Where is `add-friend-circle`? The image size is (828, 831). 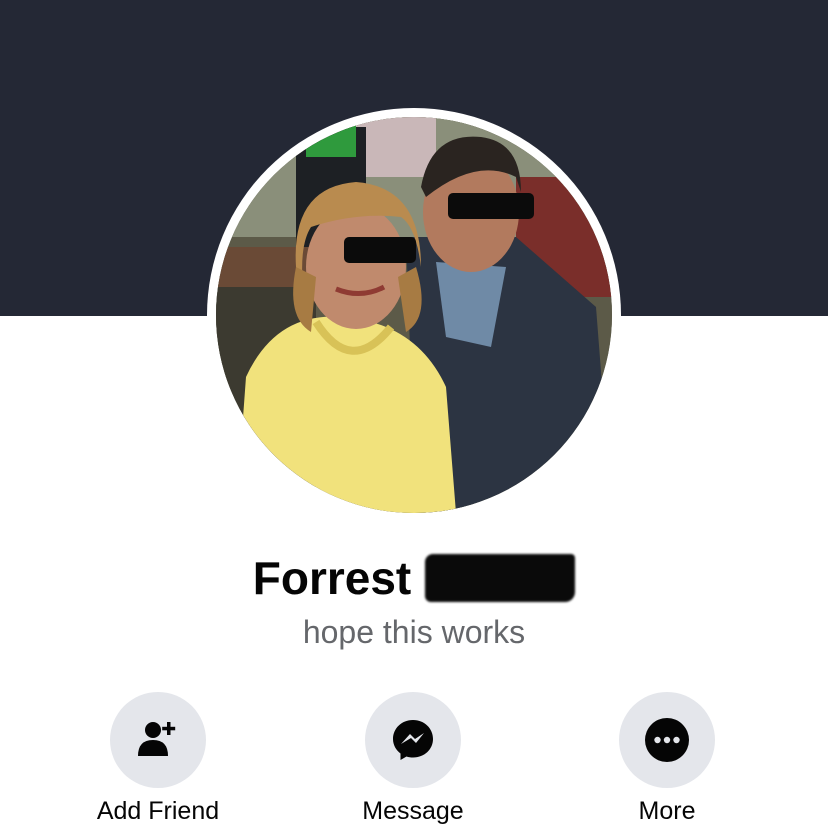 add-friend-circle is located at coordinates (158, 740).